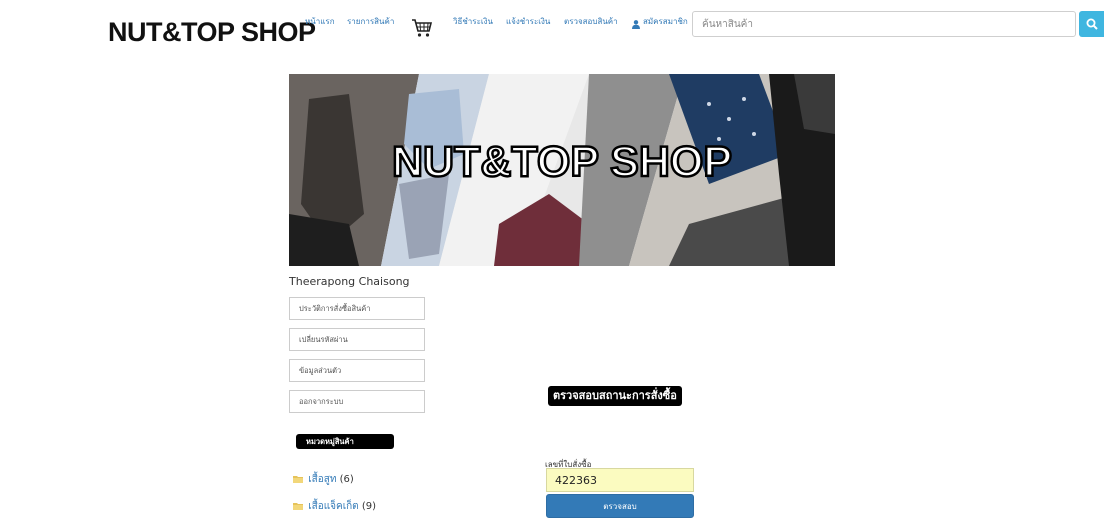 Image resolution: width=1104 pixels, height=528 pixels. Describe the element at coordinates (620, 480) in the screenshot. I see `order-number-input` at that location.